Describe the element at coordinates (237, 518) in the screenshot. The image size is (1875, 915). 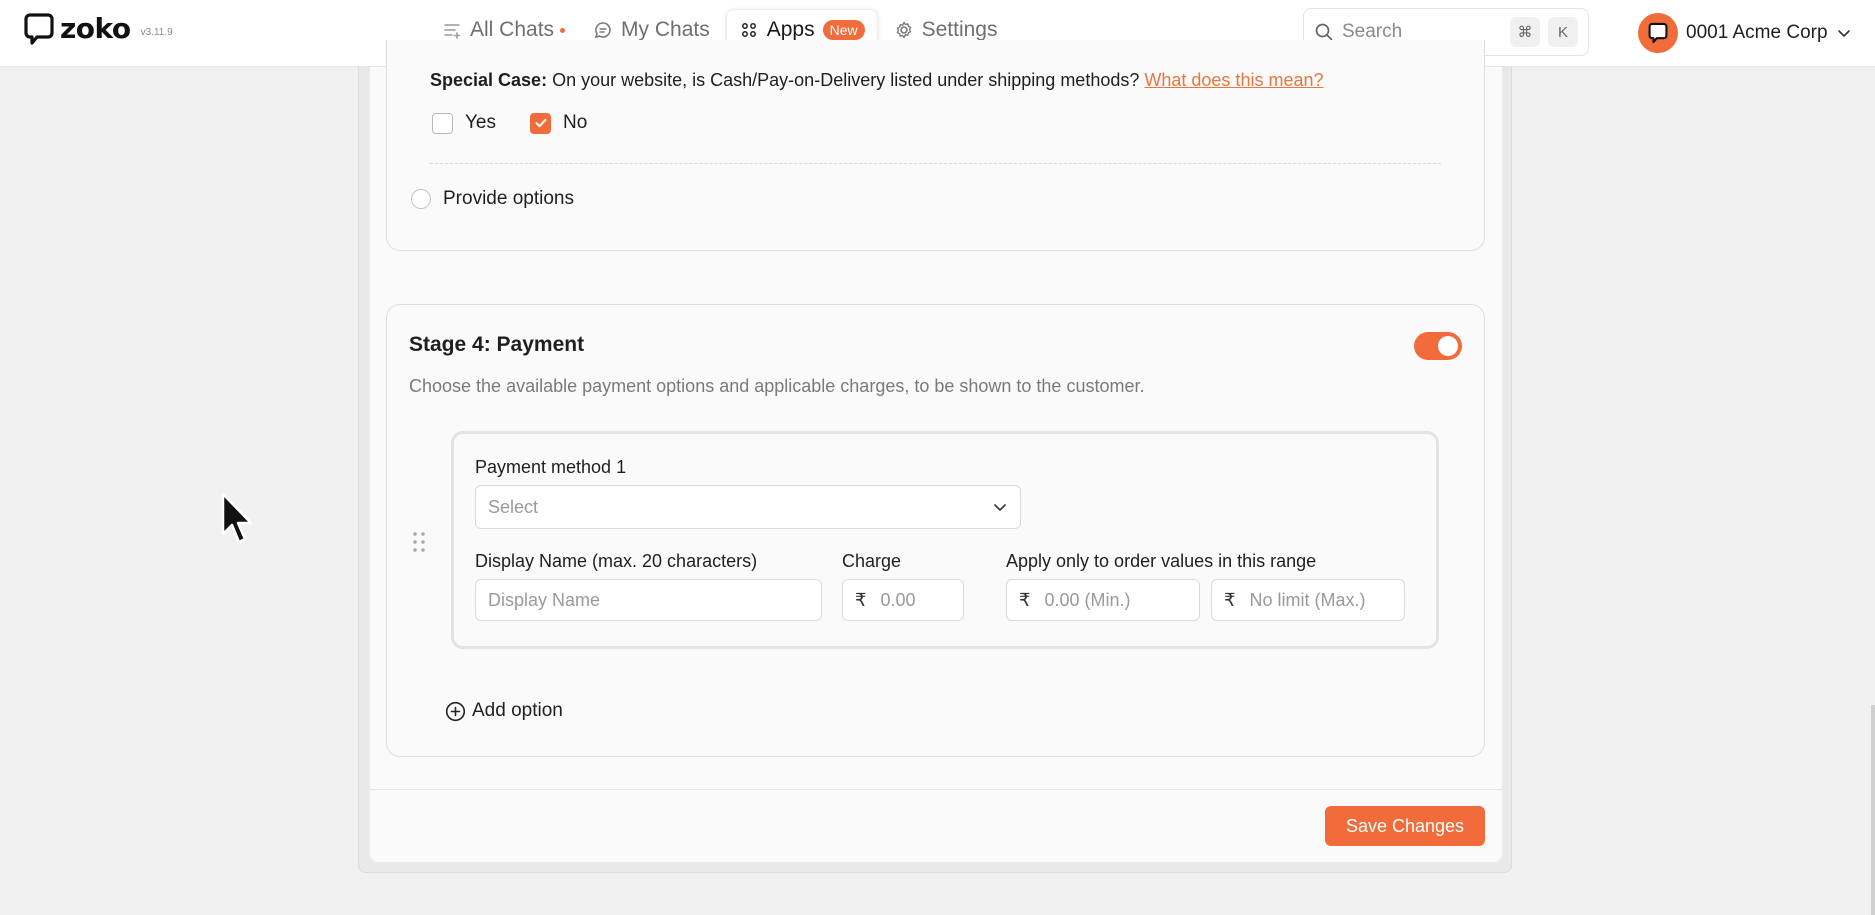
I see `mouse-cursor-icon` at that location.